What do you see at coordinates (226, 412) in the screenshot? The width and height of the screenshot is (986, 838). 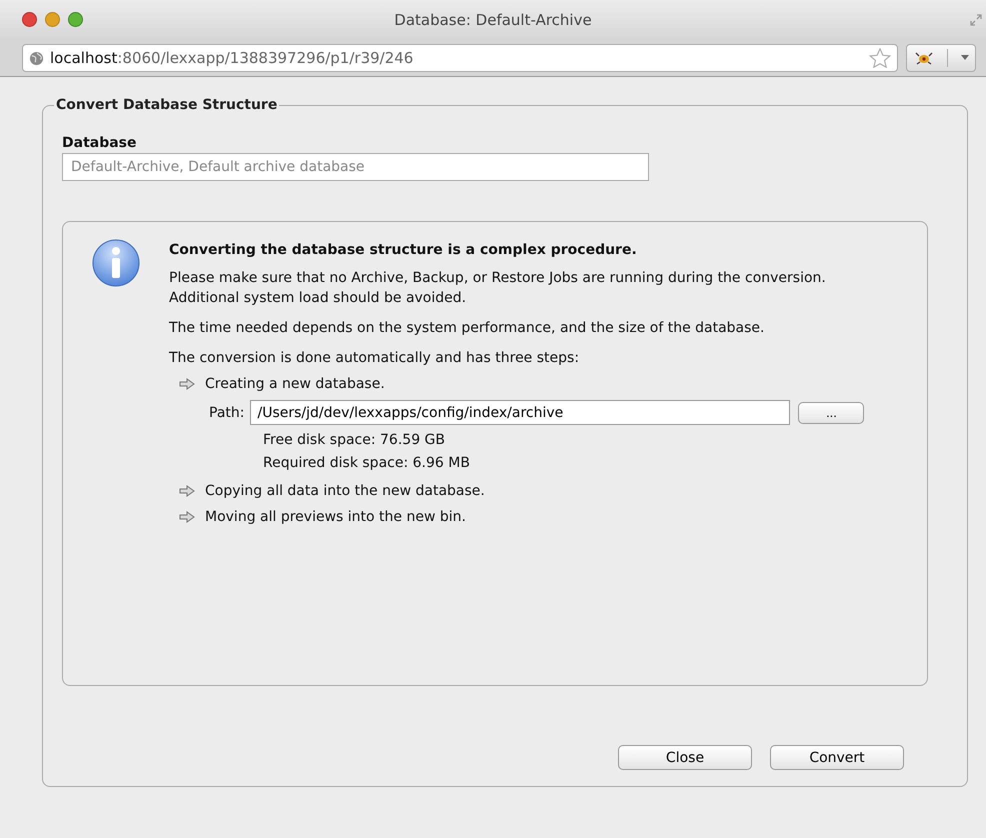 I see `path-label: Path:` at bounding box center [226, 412].